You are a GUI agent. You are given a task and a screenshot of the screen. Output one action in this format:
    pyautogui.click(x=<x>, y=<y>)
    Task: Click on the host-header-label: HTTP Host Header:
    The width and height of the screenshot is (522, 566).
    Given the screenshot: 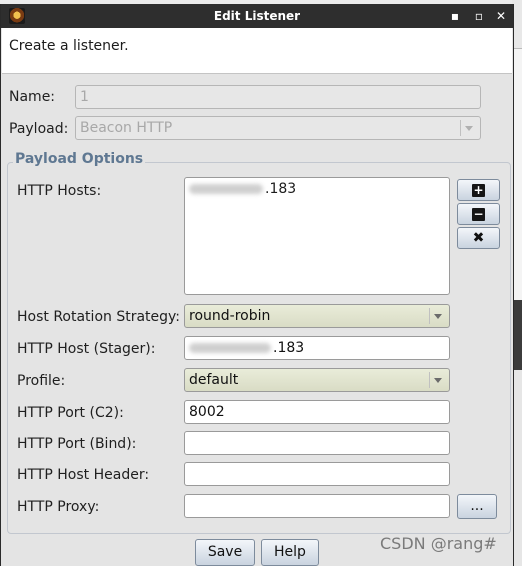 What is the action you would take?
    pyautogui.click(x=83, y=475)
    